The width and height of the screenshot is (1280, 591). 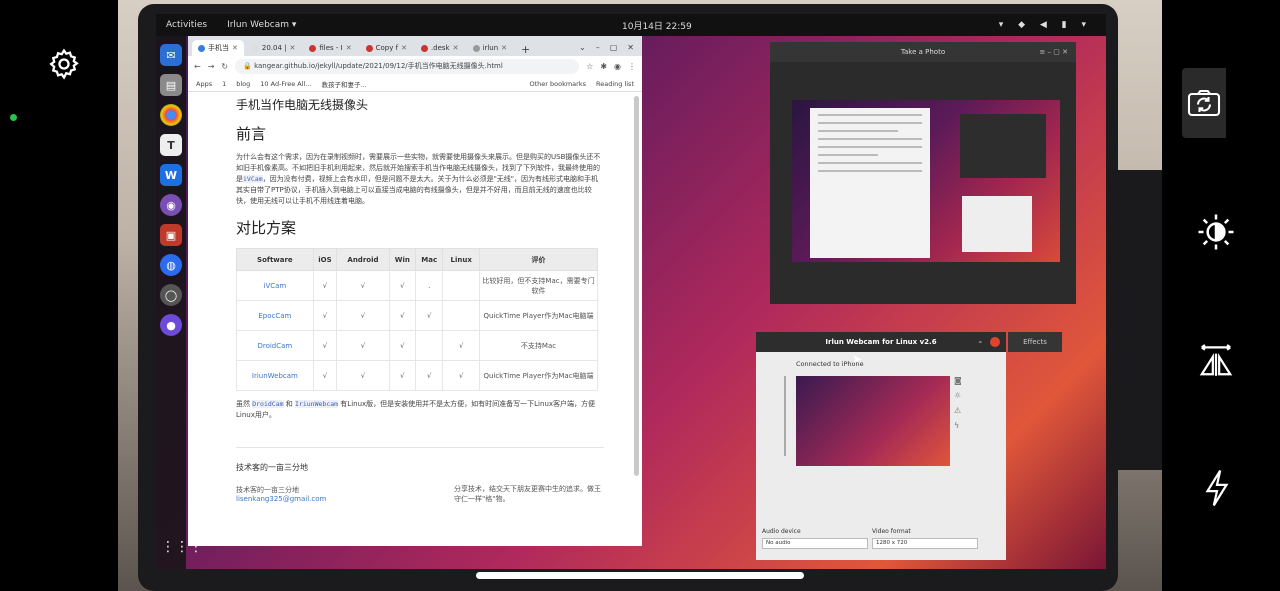 What do you see at coordinates (171, 235) in the screenshot?
I see `screenshot-app-icon: ▣` at bounding box center [171, 235].